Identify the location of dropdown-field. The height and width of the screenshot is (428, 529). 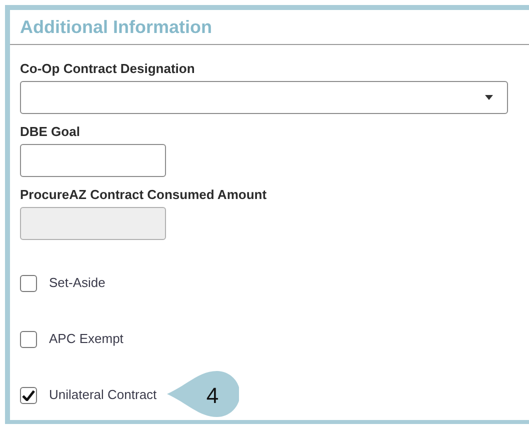
(264, 97).